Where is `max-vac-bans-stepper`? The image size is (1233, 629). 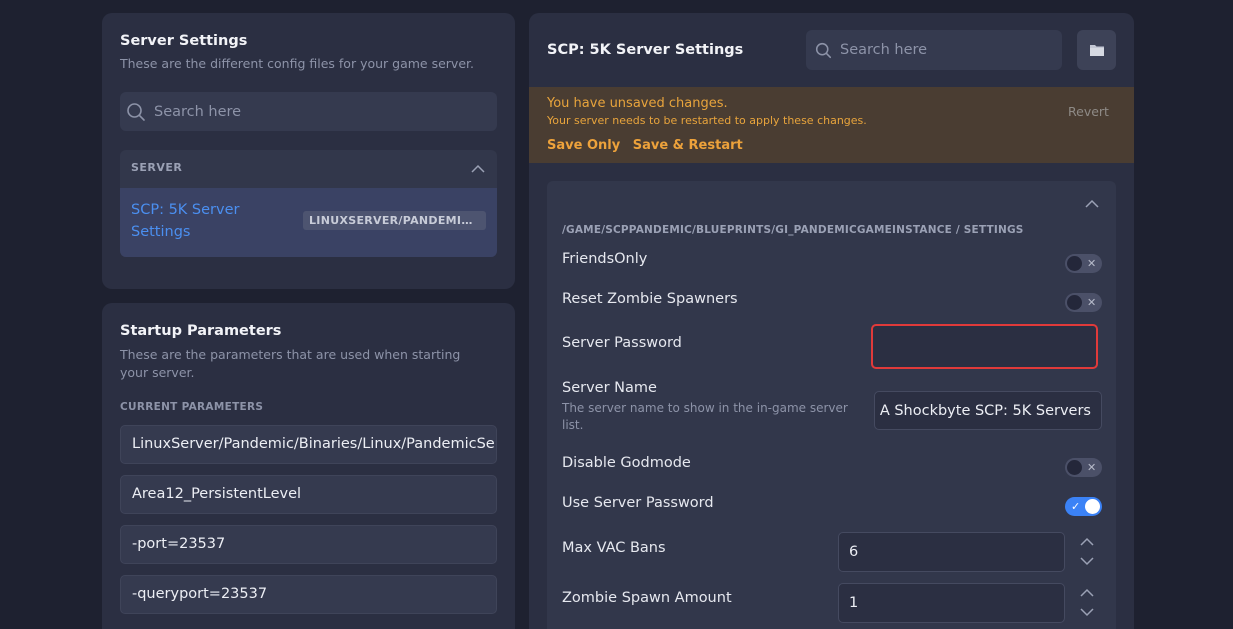 max-vac-bans-stepper is located at coordinates (1087, 551).